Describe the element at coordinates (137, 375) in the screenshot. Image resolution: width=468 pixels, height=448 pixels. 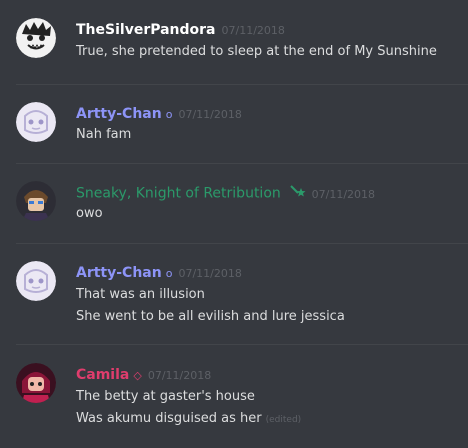
I see `status-badge: ◇` at that location.